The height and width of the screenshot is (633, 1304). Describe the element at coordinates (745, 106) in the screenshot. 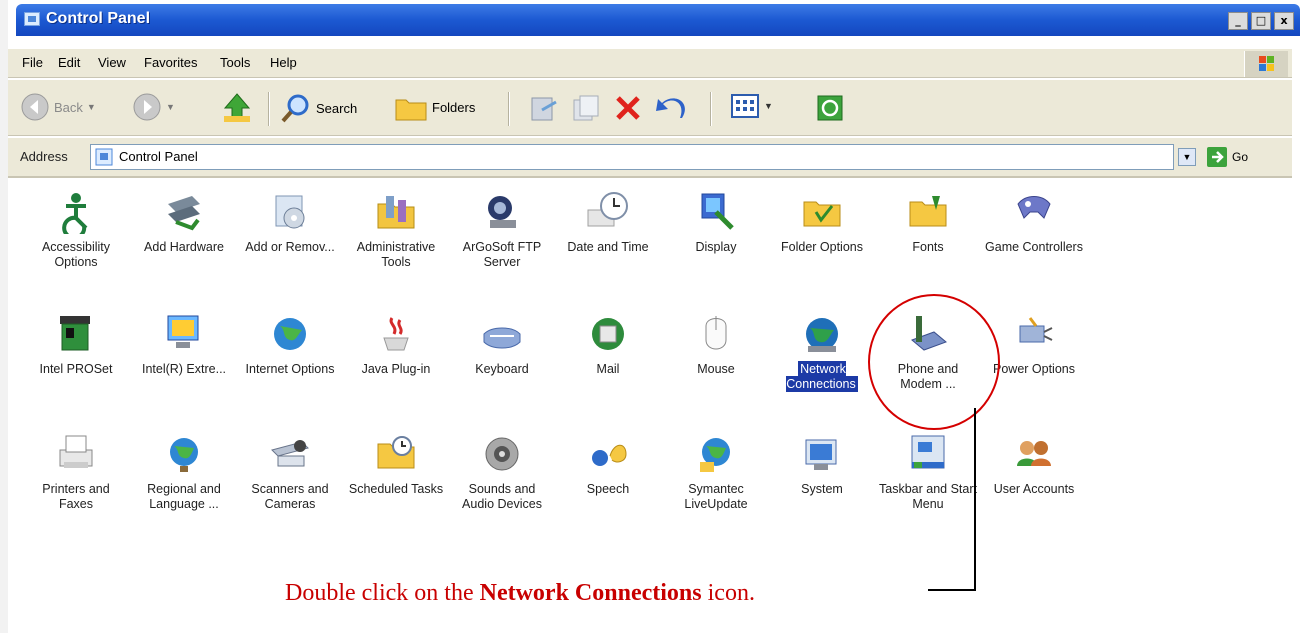

I see `views-icon` at that location.